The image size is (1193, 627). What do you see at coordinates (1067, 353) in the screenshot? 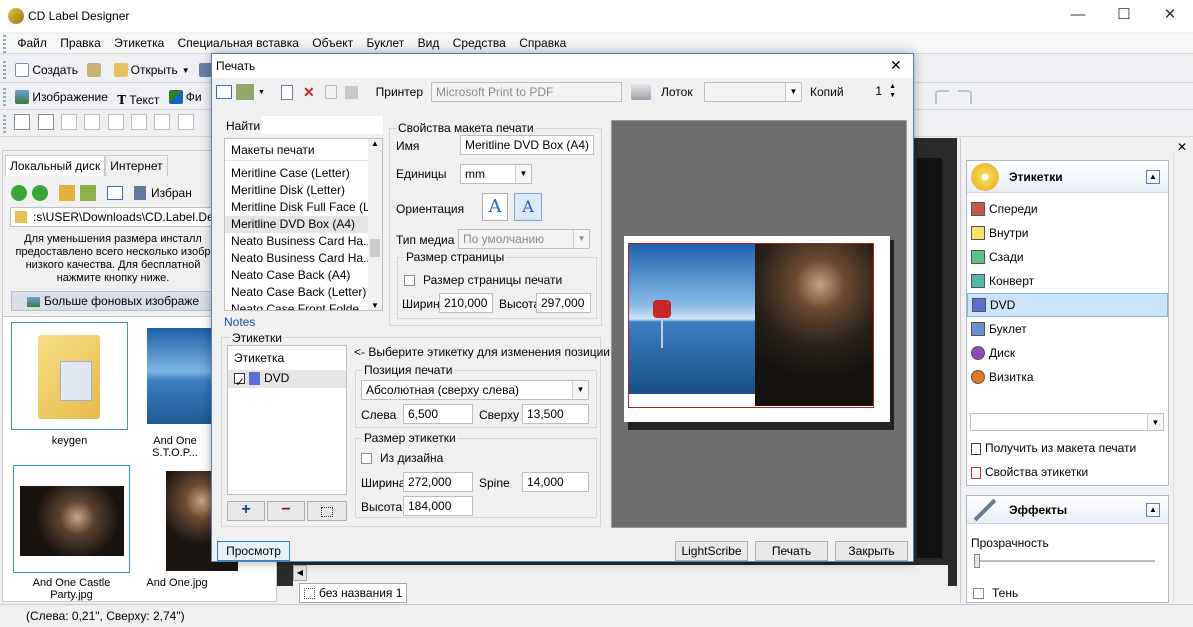
I see `label-disk: Диск` at bounding box center [1067, 353].